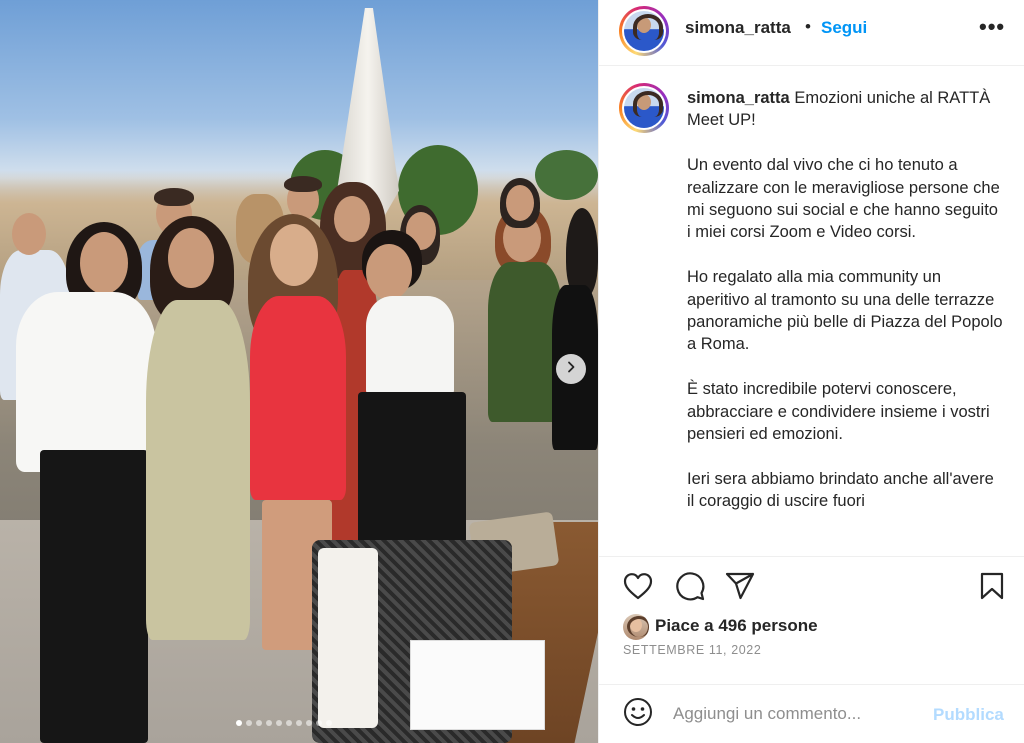 Image resolution: width=1024 pixels, height=743 pixels. I want to click on post-date: SETTEMBRE 11, 2022, so click(692, 650).